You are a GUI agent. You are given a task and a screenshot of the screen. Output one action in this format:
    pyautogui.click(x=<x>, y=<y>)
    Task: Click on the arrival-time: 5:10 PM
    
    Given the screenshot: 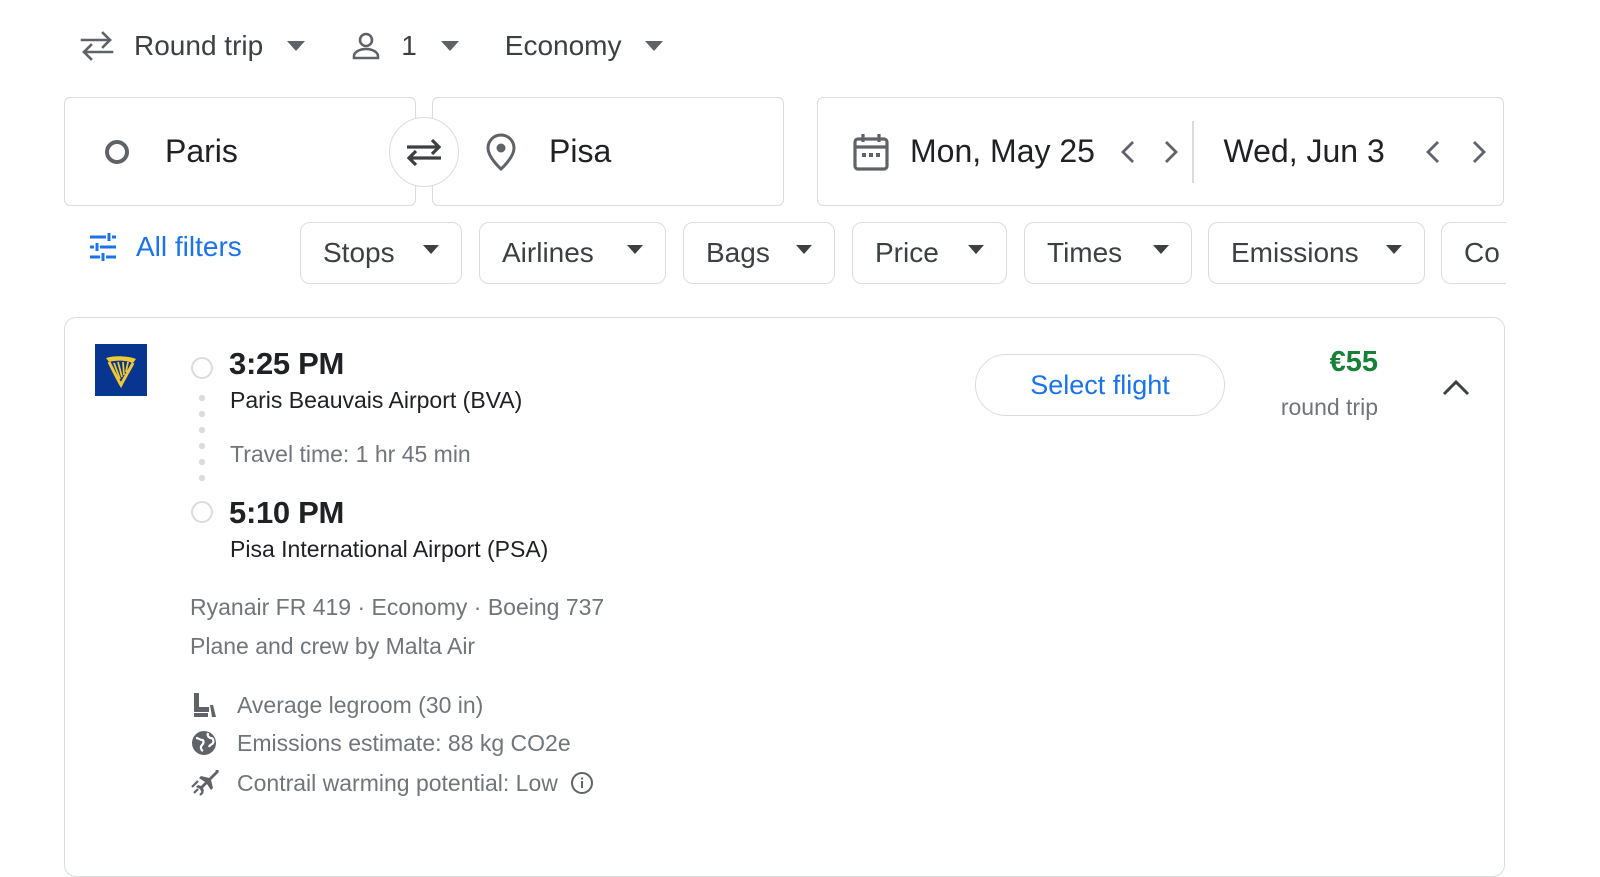 What is the action you would take?
    pyautogui.click(x=287, y=512)
    